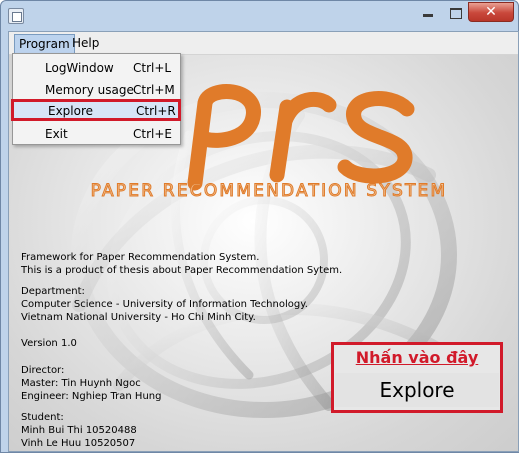 The height and width of the screenshot is (453, 519). What do you see at coordinates (96, 110) in the screenshot?
I see `menu-item-explore: Explore Ctrl+R` at bounding box center [96, 110].